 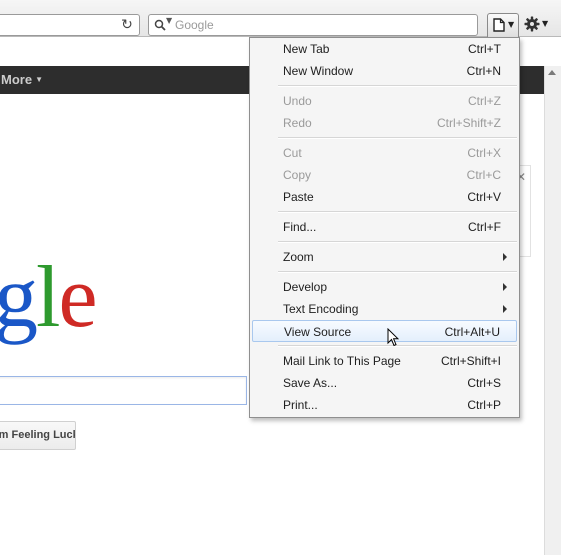 I want to click on address-bar: ↻, so click(x=70, y=25).